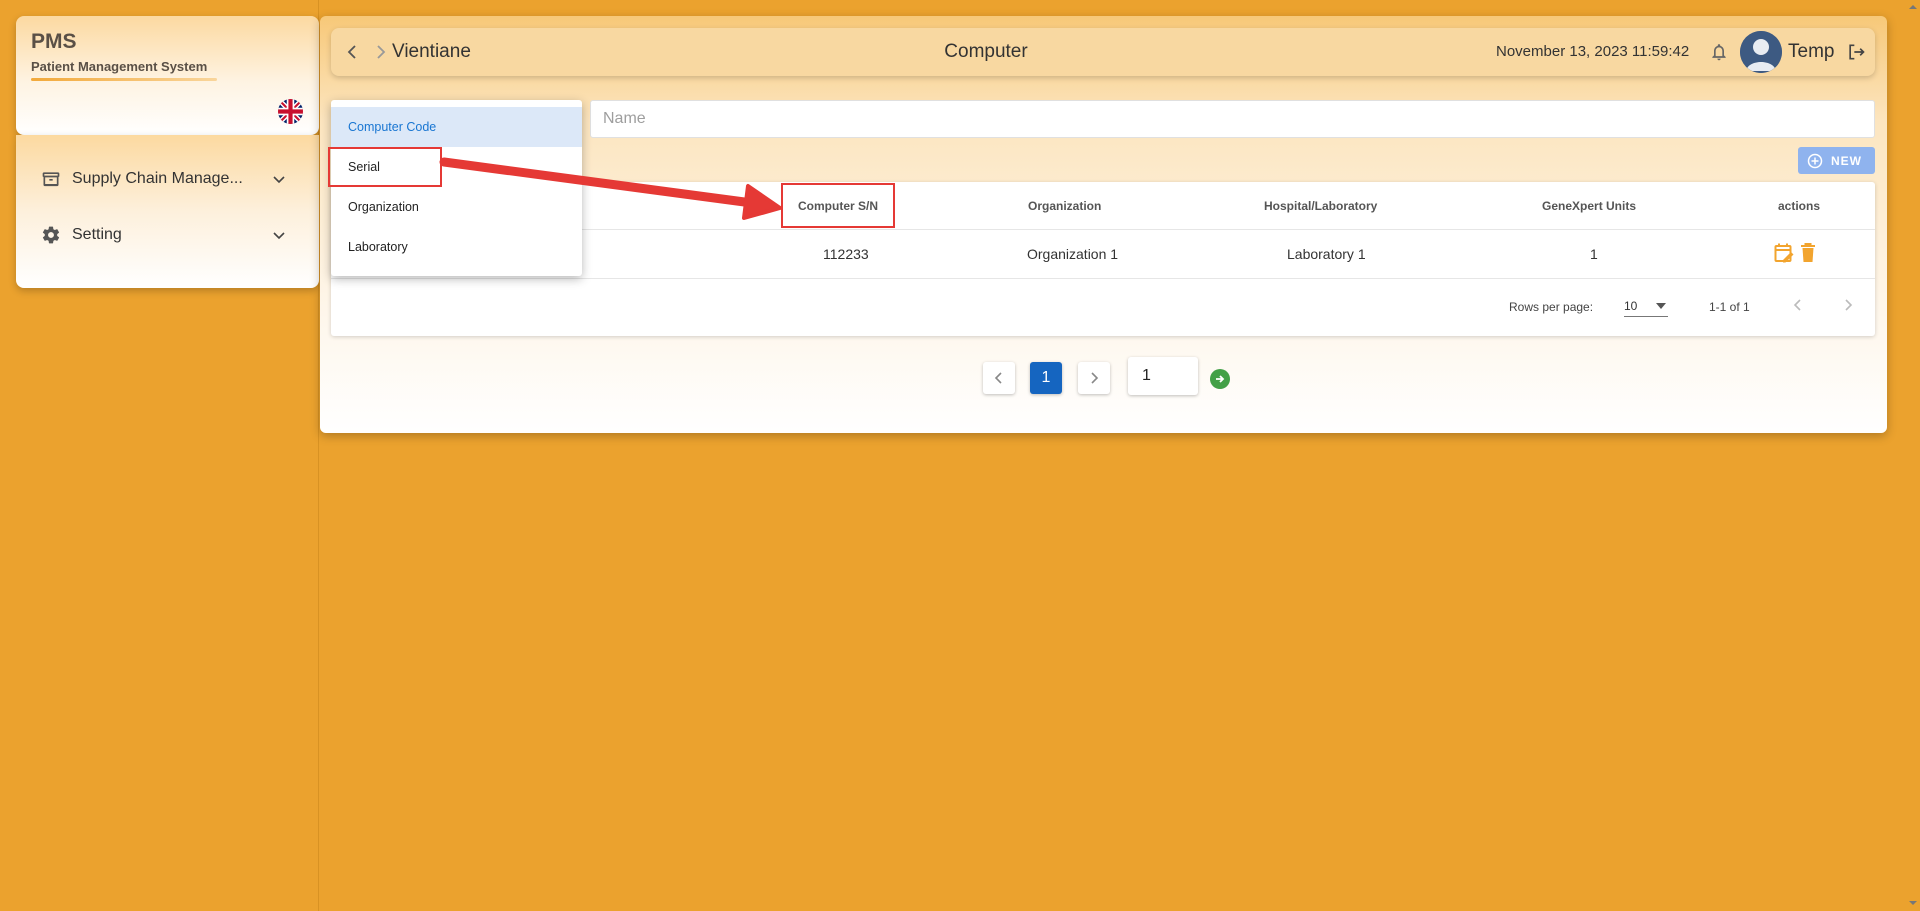 The width and height of the screenshot is (1920, 911). Describe the element at coordinates (1799, 206) in the screenshot. I see `column-header-actions: actions` at that location.